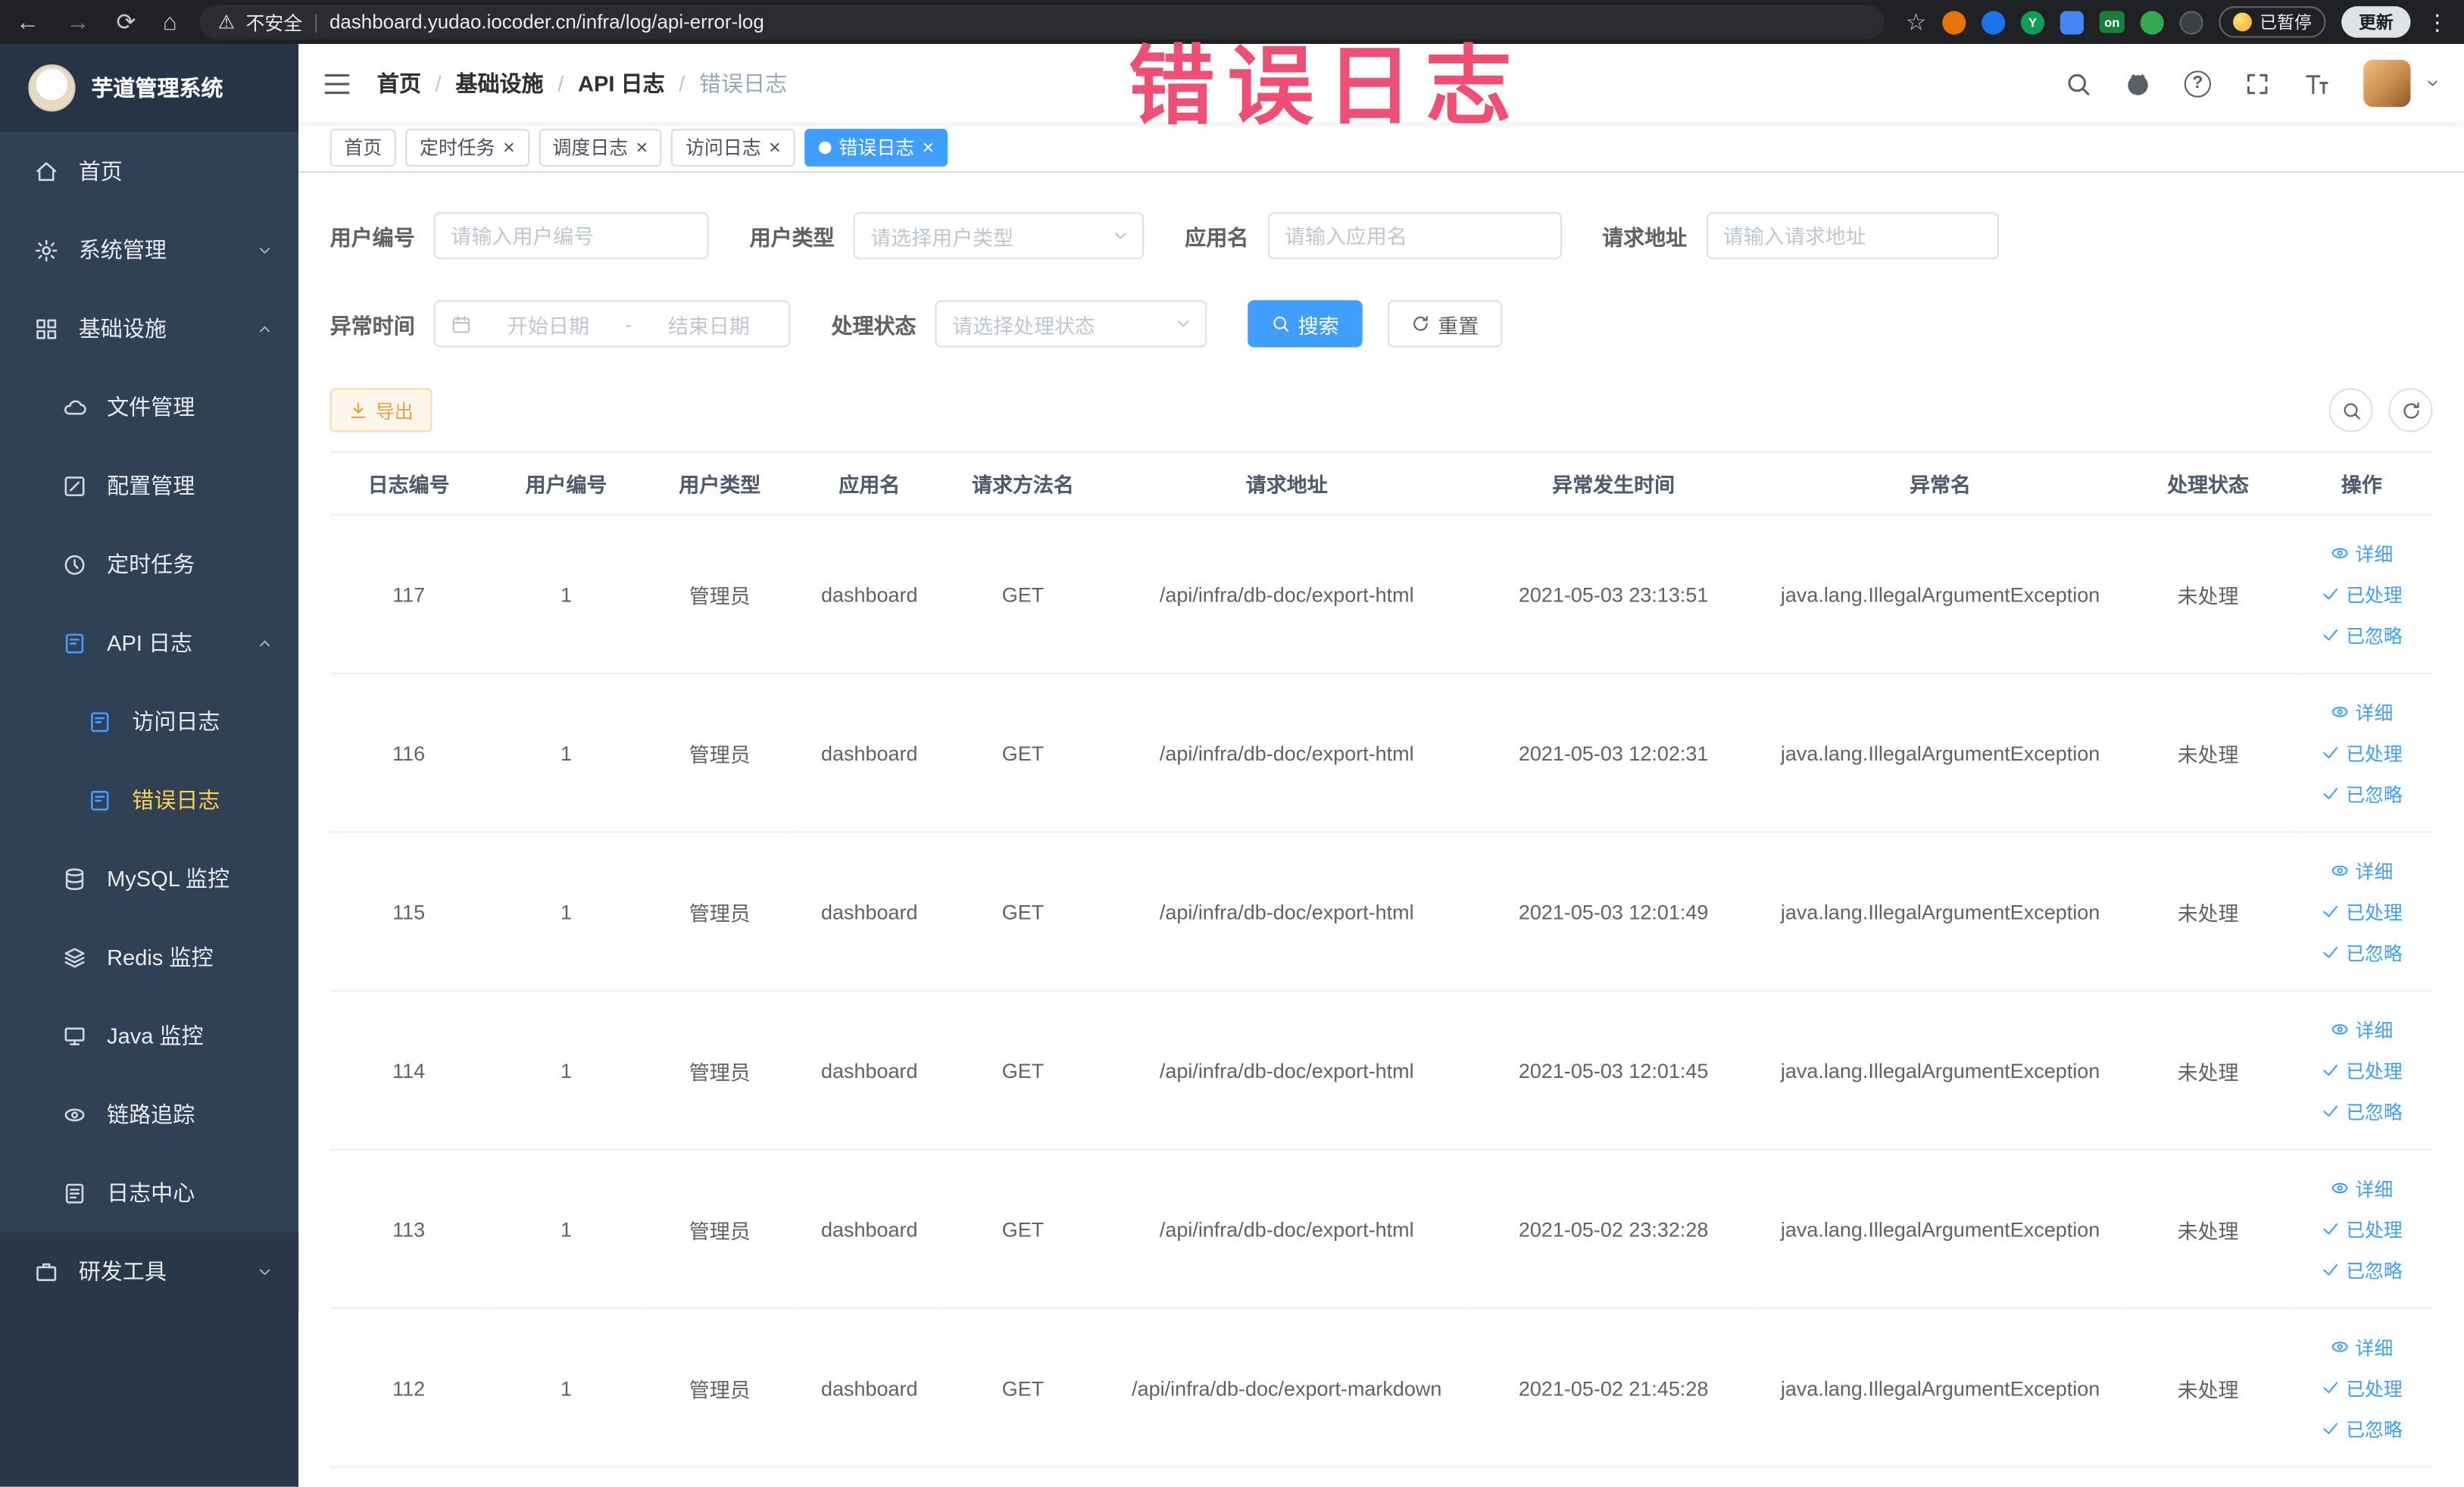 The height and width of the screenshot is (1487, 2464). What do you see at coordinates (2197, 83) in the screenshot?
I see `help-icon: ?` at bounding box center [2197, 83].